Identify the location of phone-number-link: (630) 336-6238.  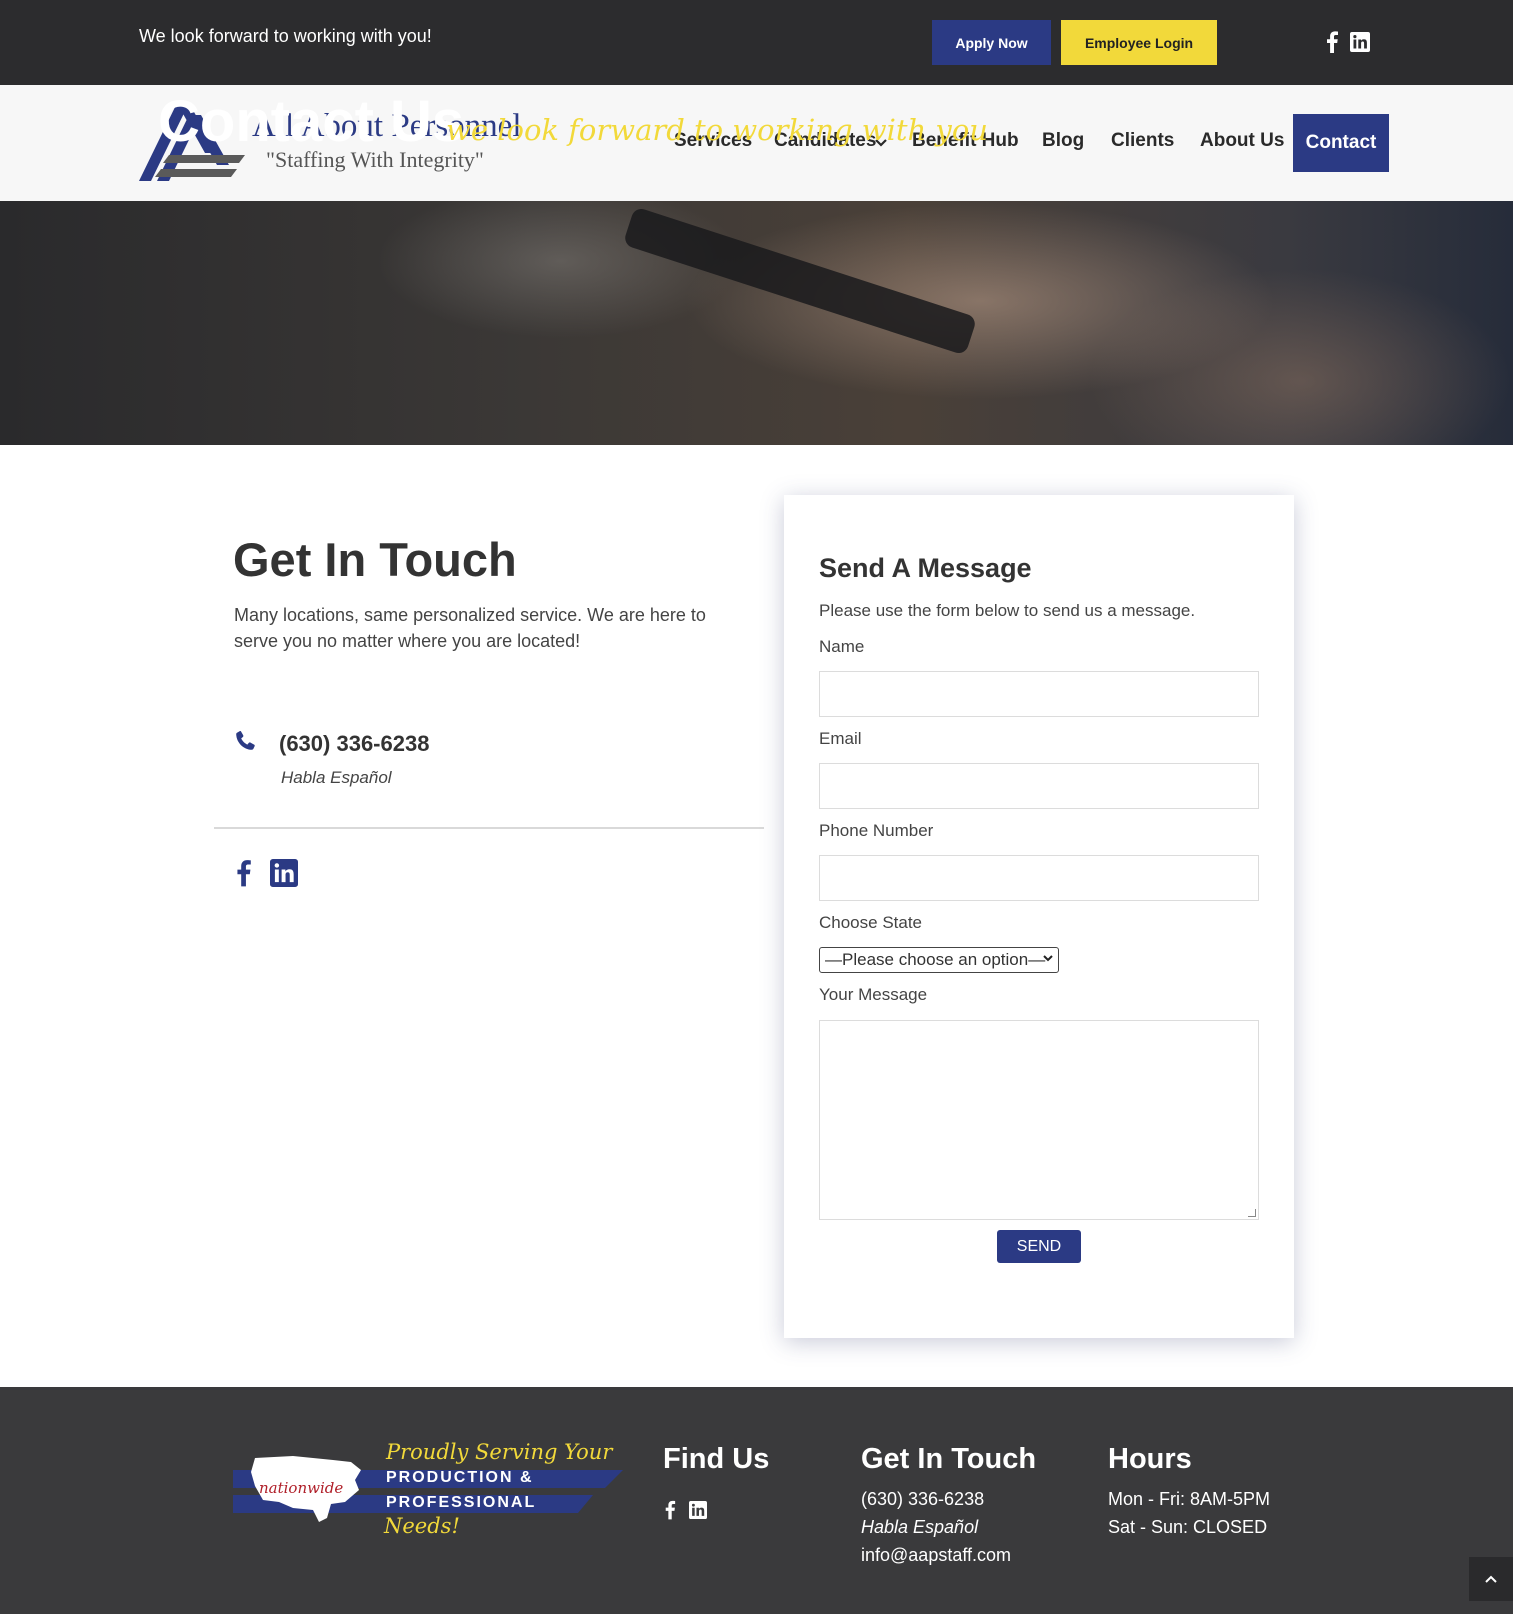
(354, 744).